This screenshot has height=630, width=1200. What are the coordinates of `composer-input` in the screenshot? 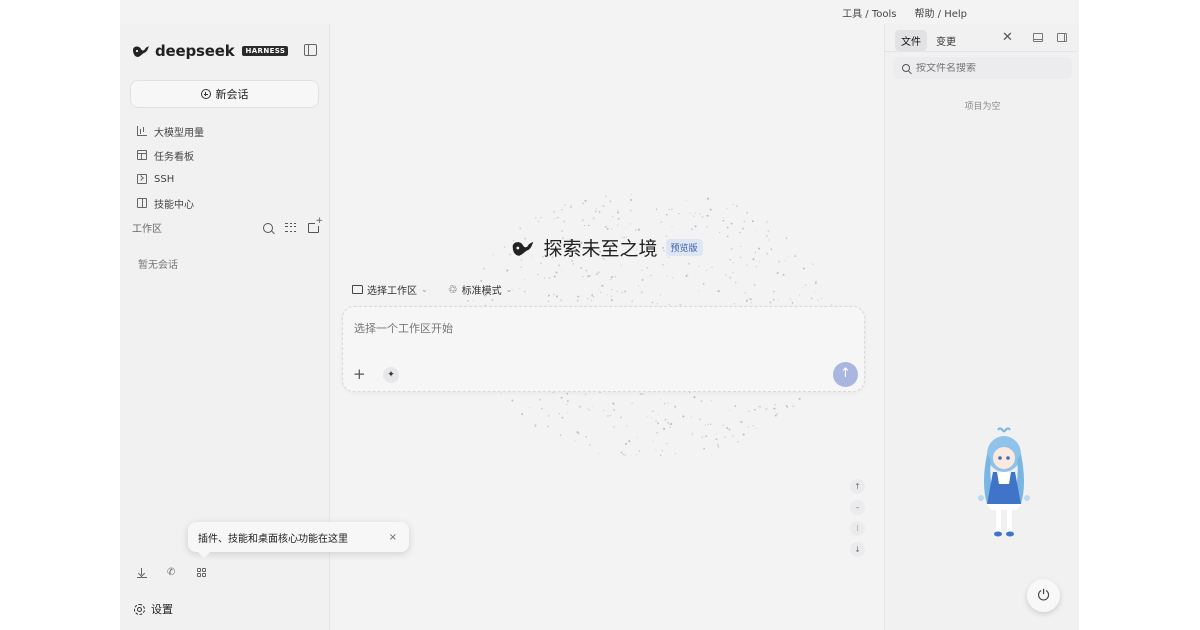 It's located at (574, 328).